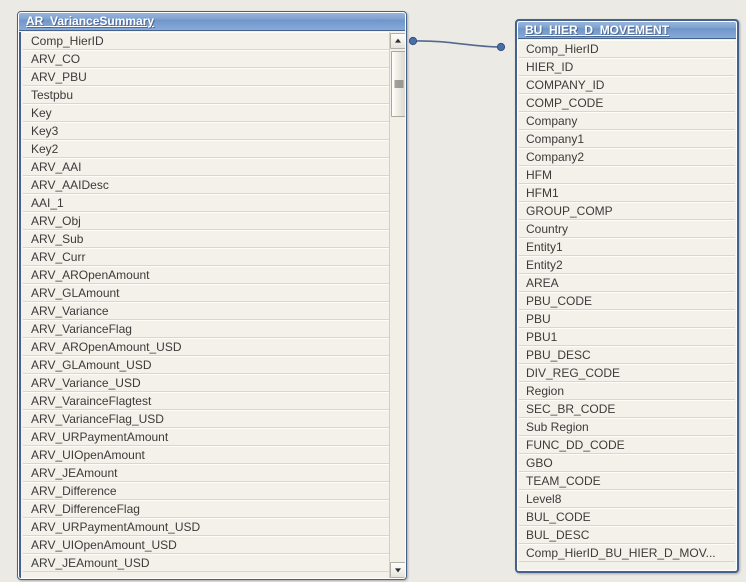  What do you see at coordinates (206, 545) in the screenshot?
I see `field-row: ARV_UIOpenAmount_USD` at bounding box center [206, 545].